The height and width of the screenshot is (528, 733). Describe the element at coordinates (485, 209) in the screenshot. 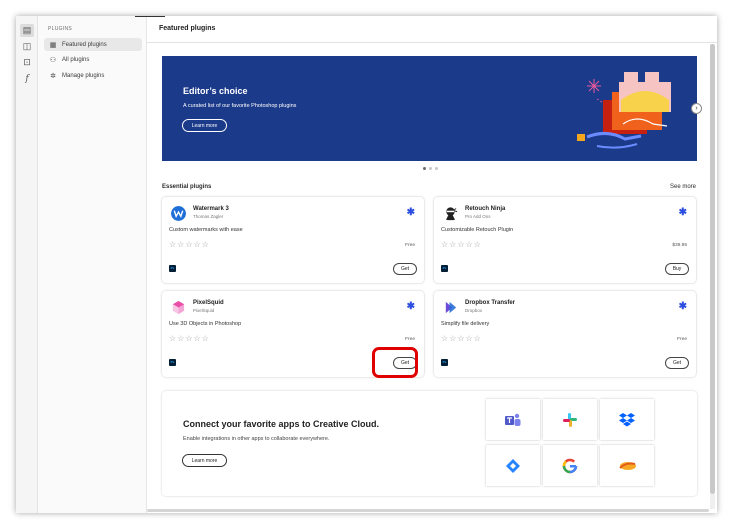

I see `plugin-name: Retouch Ninja` at that location.